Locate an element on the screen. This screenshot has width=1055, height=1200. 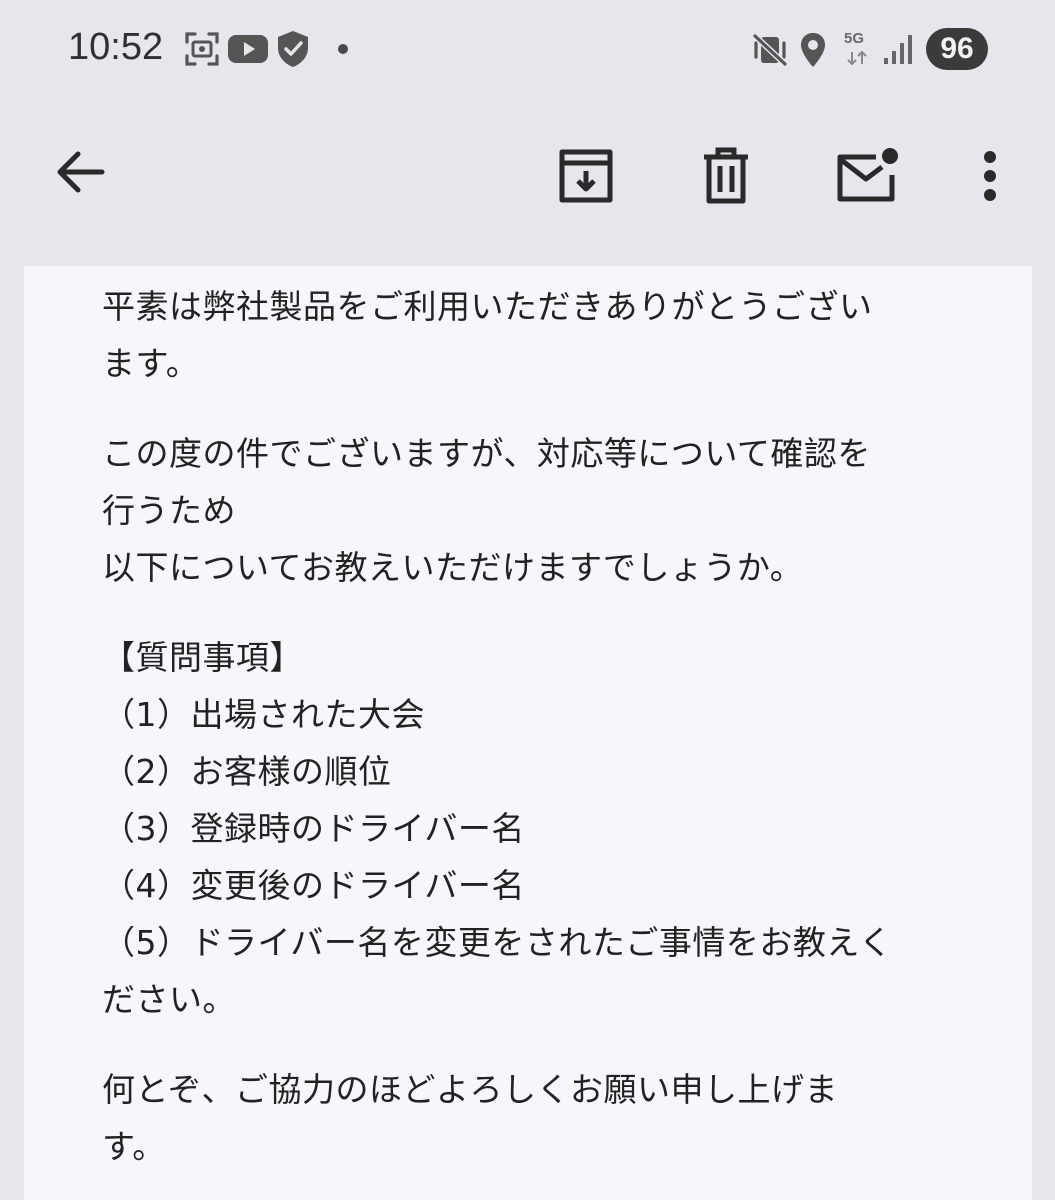
mark-unread-icon is located at coordinates (867, 175).